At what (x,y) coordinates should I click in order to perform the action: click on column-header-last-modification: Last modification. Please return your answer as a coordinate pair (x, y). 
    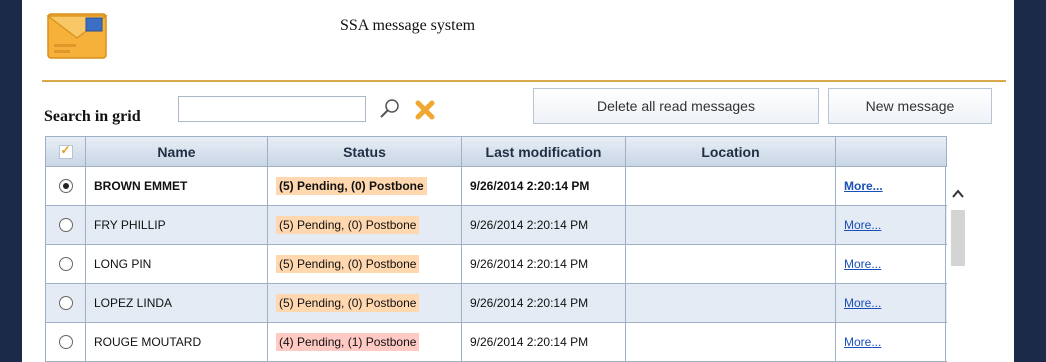
    Looking at the image, I should click on (544, 151).